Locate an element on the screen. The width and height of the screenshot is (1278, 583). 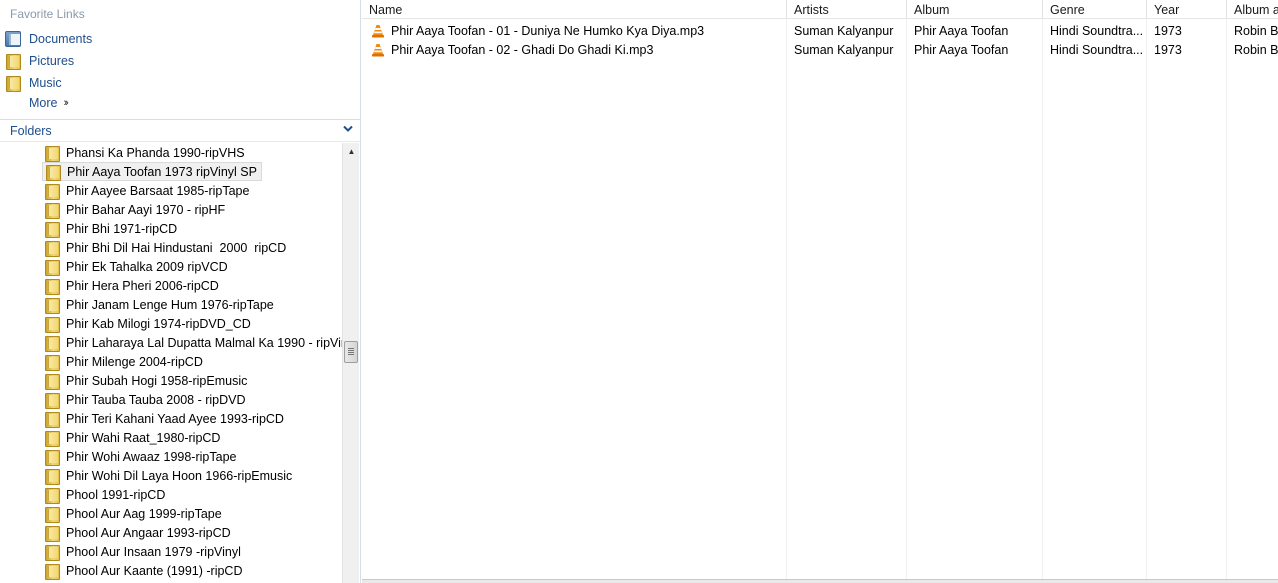
horizontal-scrollbar is located at coordinates (820, 581).